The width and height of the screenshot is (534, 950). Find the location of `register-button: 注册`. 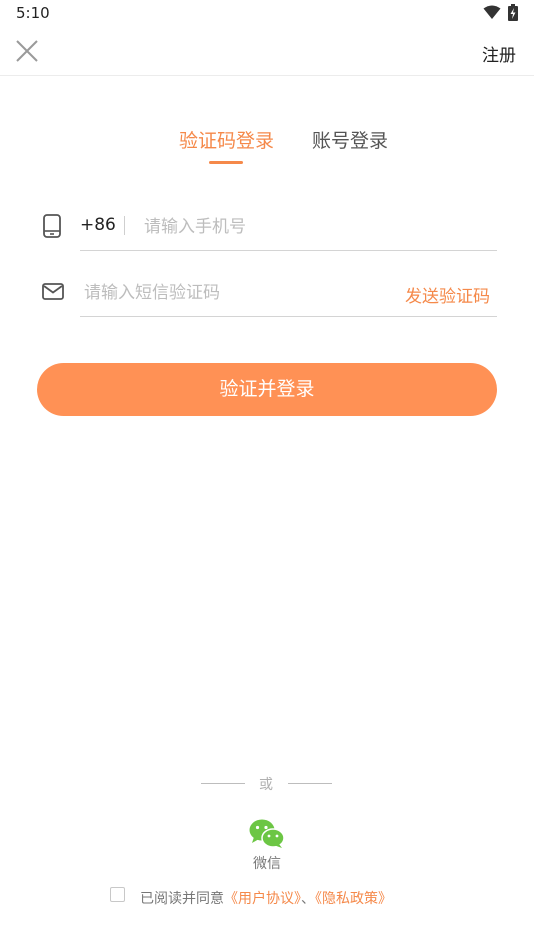

register-button: 注册 is located at coordinates (499, 53).